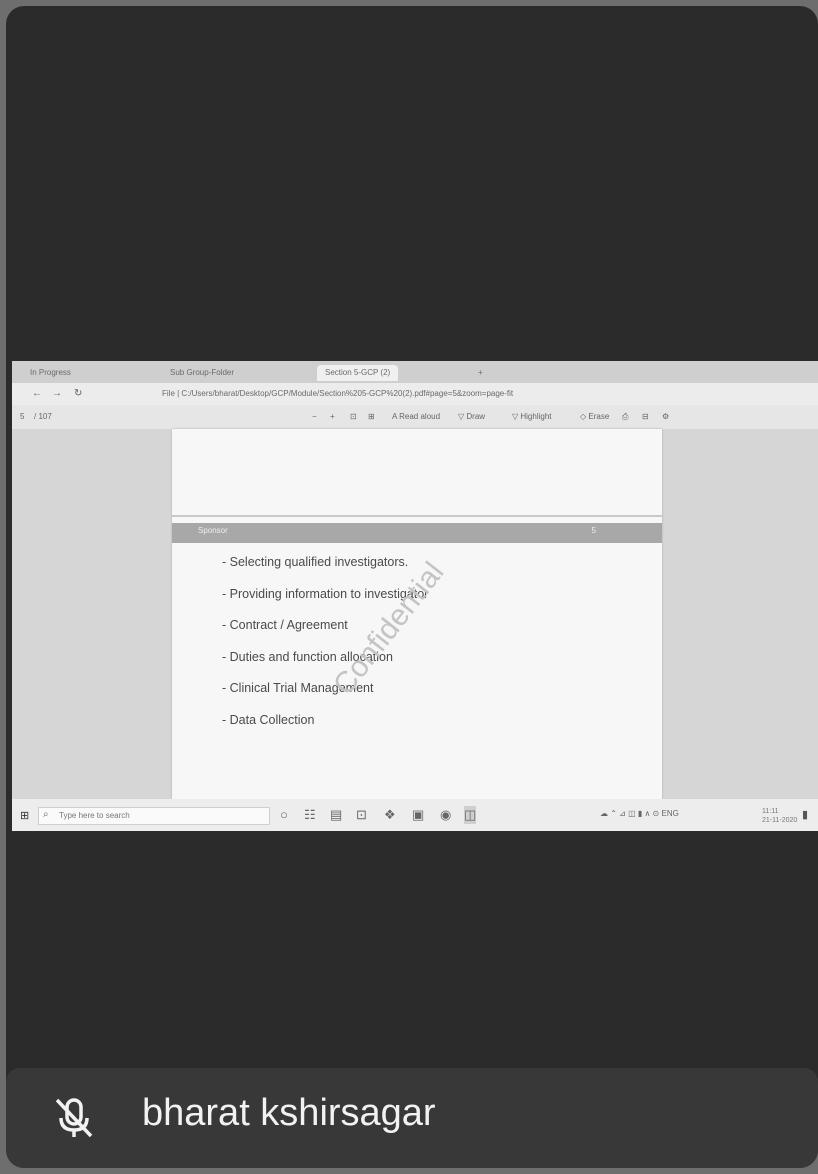 The image size is (818, 1174). What do you see at coordinates (390, 815) in the screenshot?
I see `app-icon: ❖` at bounding box center [390, 815].